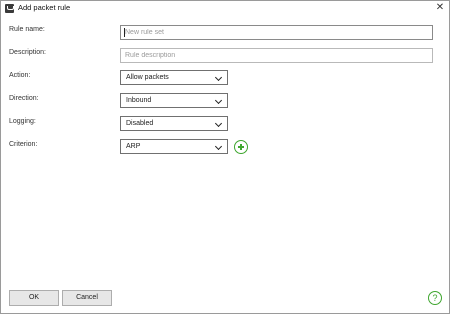  I want to click on add-criterion-button, so click(241, 147).